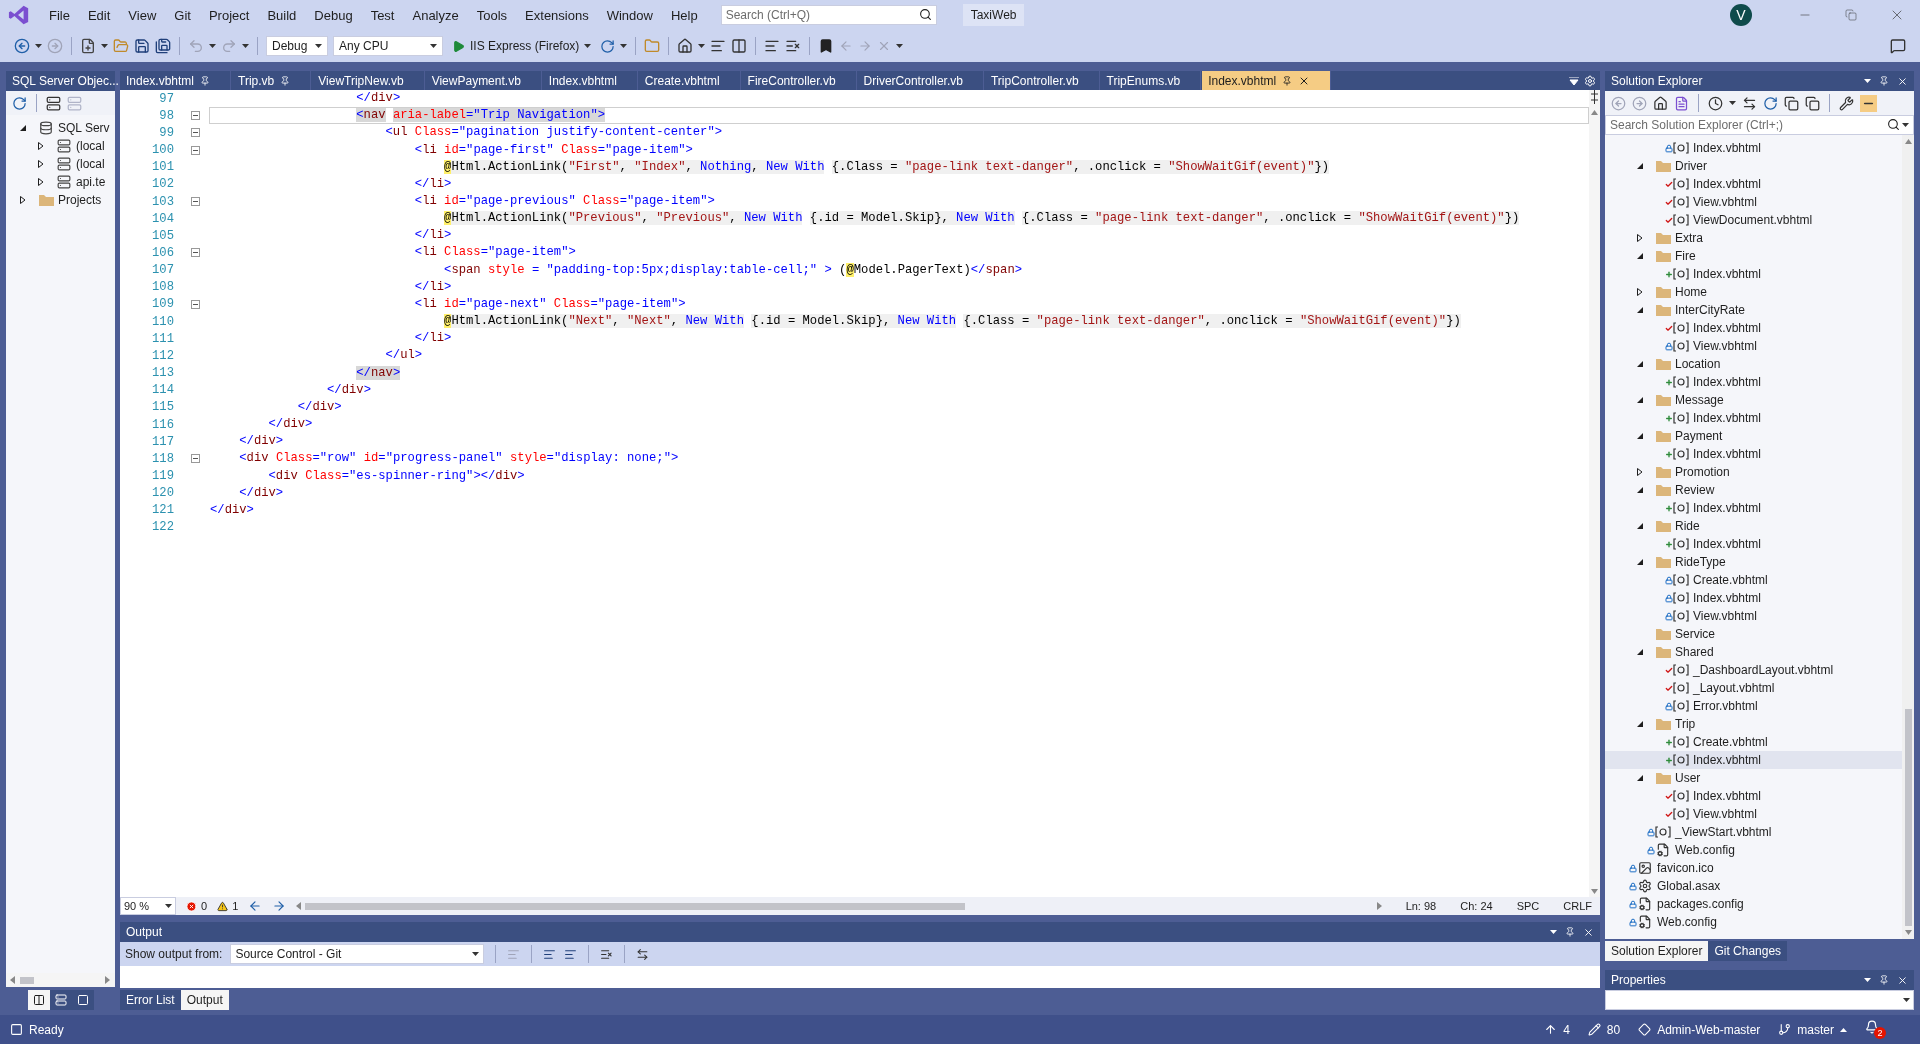 This screenshot has height=1044, width=1920. What do you see at coordinates (571, 954) in the screenshot?
I see `next-message-icon` at bounding box center [571, 954].